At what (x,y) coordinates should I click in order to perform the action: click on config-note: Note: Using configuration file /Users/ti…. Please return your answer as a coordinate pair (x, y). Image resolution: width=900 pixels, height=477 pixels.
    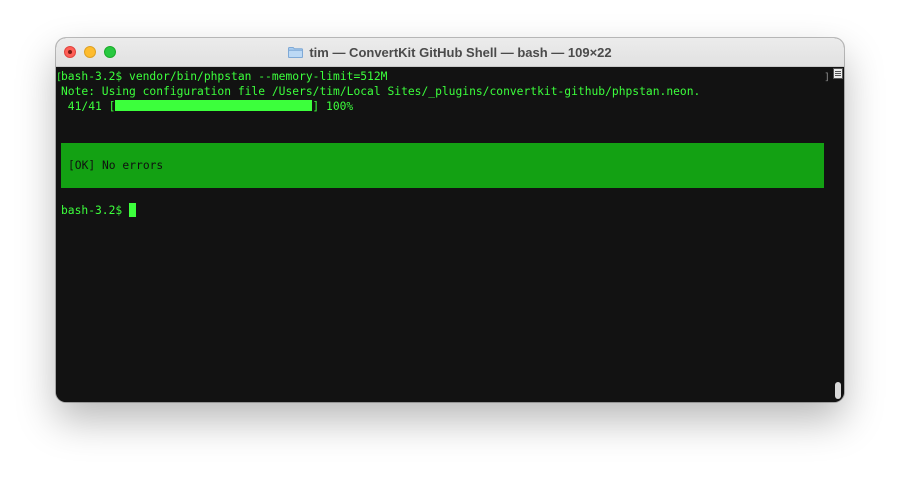
    Looking at the image, I should click on (381, 91).